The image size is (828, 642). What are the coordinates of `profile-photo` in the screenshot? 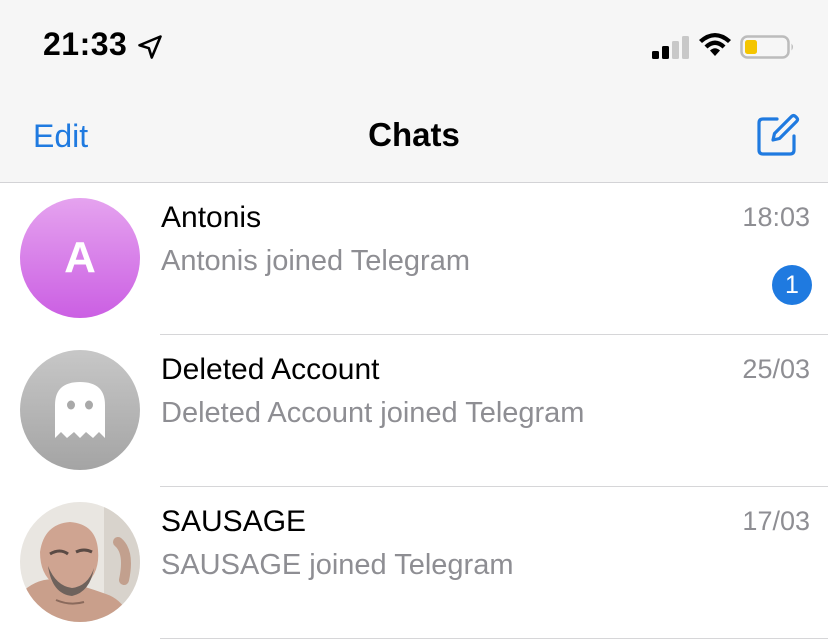 It's located at (80, 562).